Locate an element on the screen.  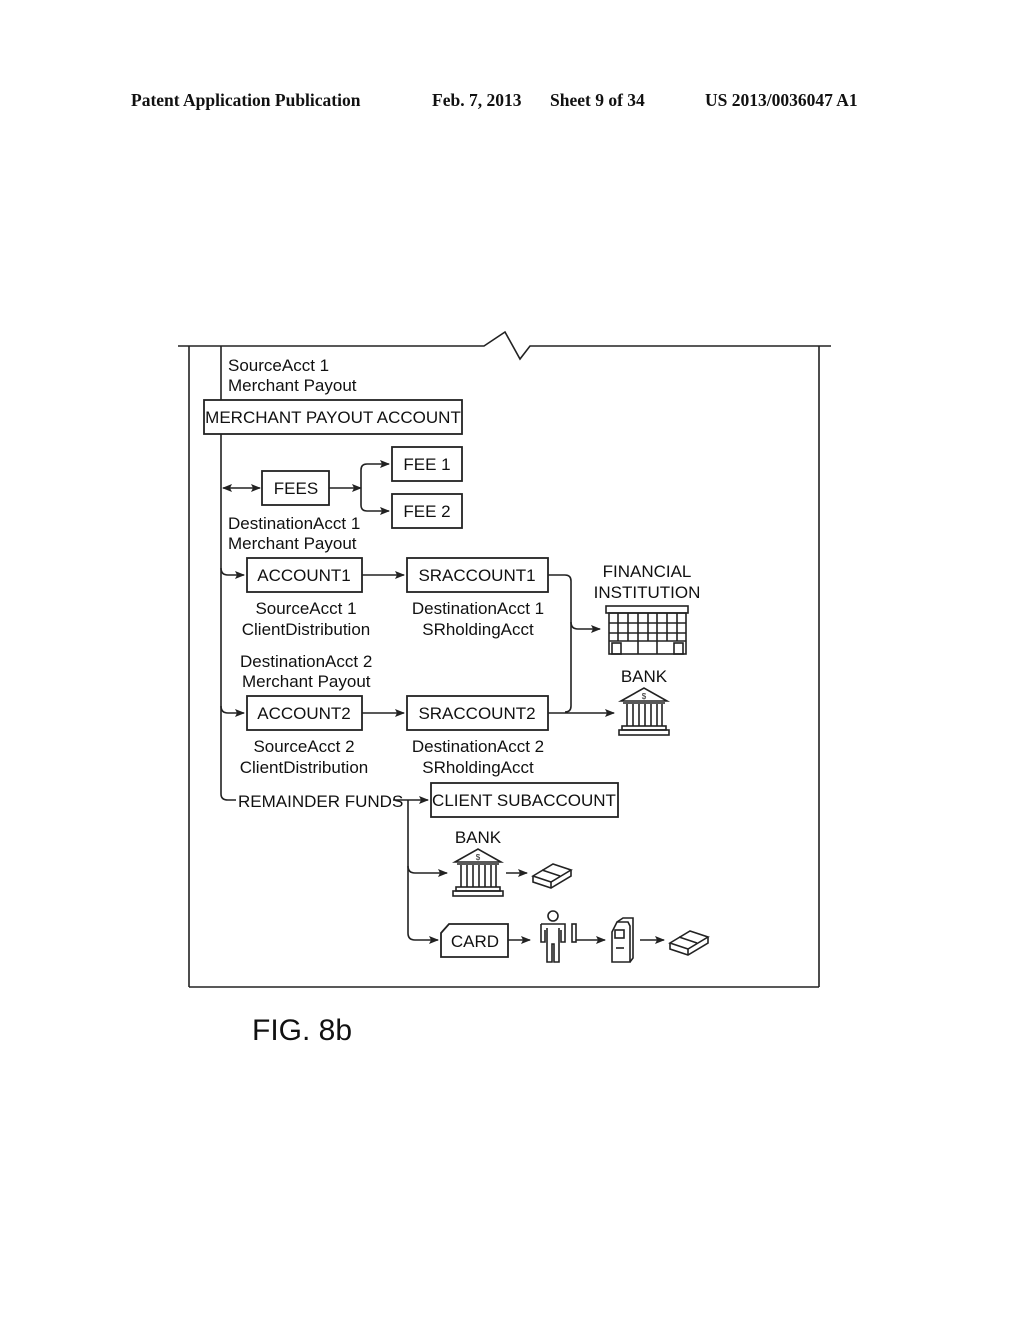
account2-label: ACCOUNT2 is located at coordinates (304, 713).